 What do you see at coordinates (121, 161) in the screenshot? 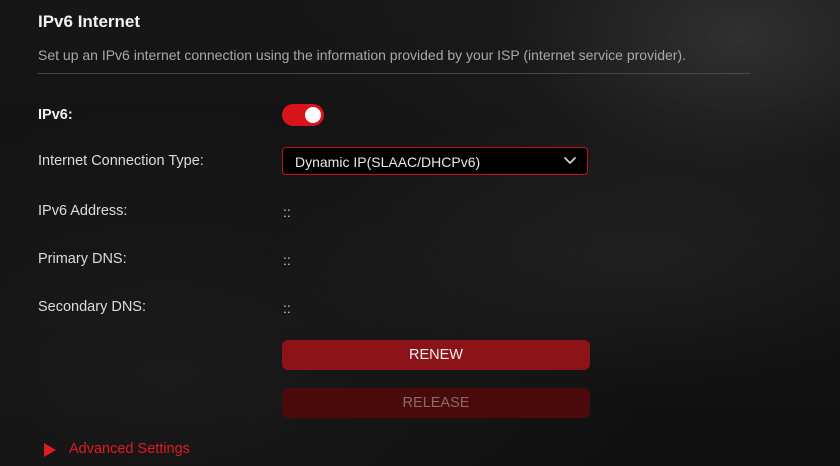
I see `connection-type-label: Internet Connection Type:` at bounding box center [121, 161].